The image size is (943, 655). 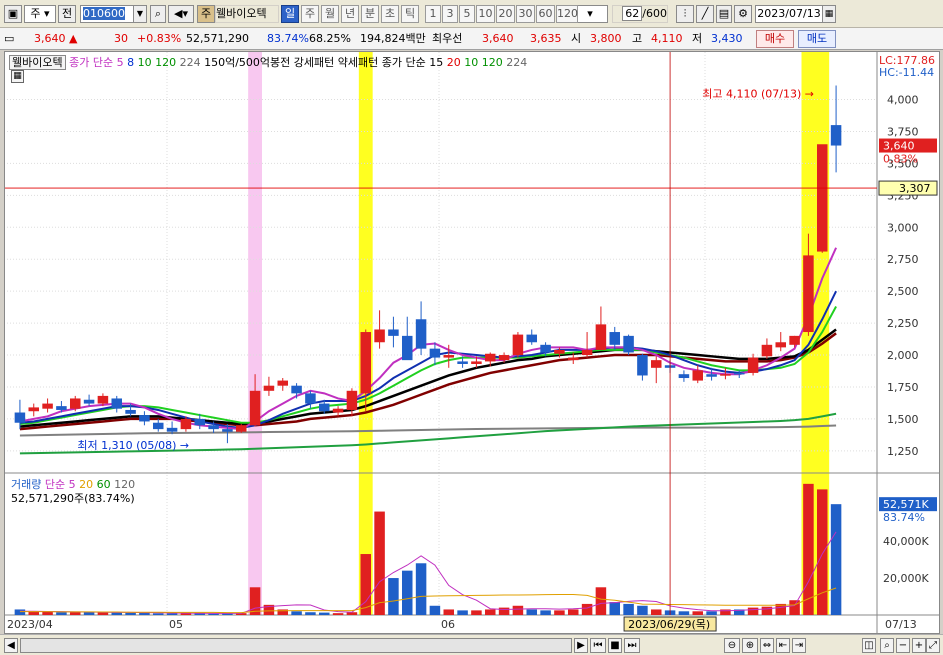 I want to click on ask-price: 3,640, so click(x=498, y=38).